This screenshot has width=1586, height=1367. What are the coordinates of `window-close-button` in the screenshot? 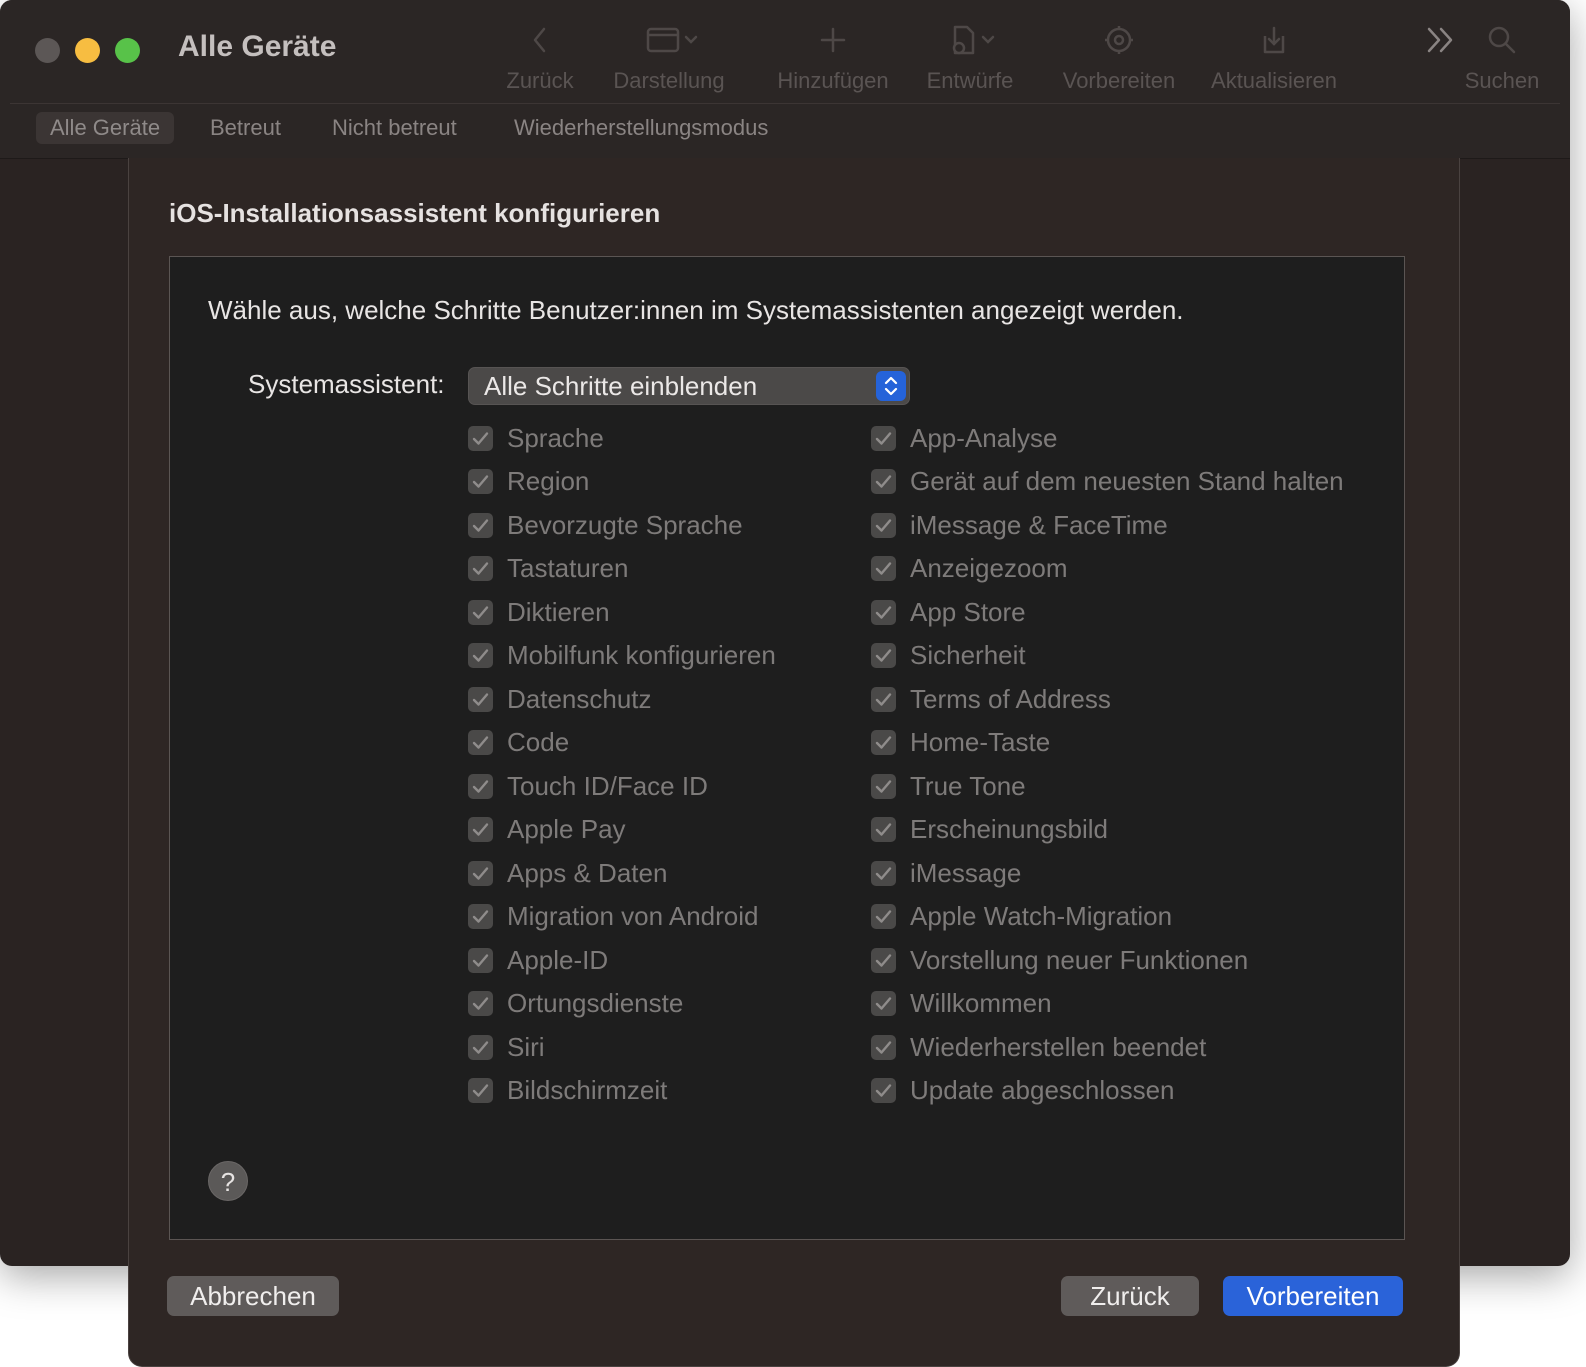 It's located at (47, 50).